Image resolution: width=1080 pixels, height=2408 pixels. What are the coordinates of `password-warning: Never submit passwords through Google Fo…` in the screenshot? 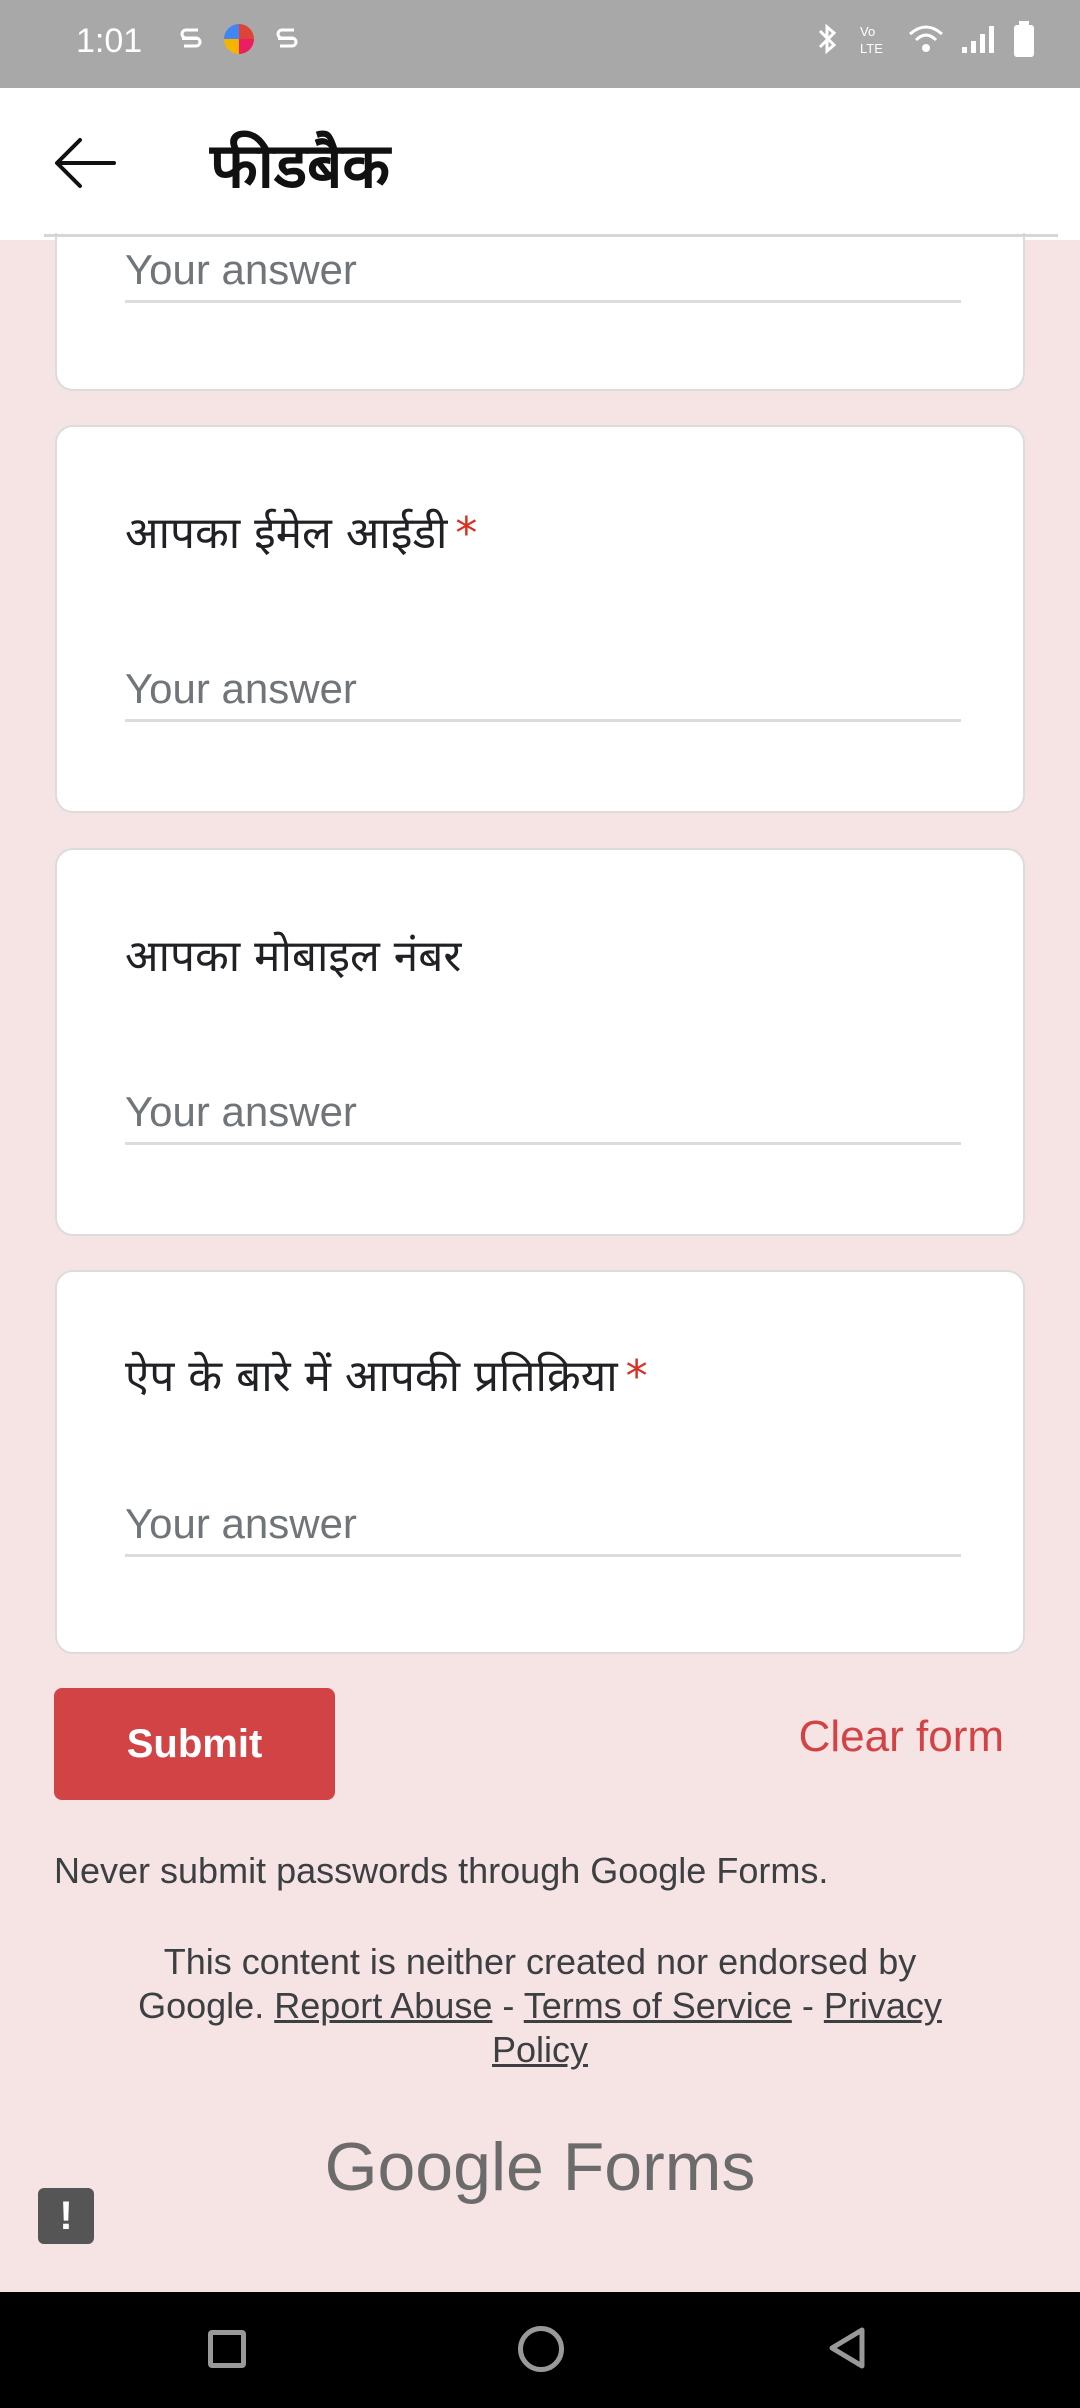 It's located at (441, 1870).